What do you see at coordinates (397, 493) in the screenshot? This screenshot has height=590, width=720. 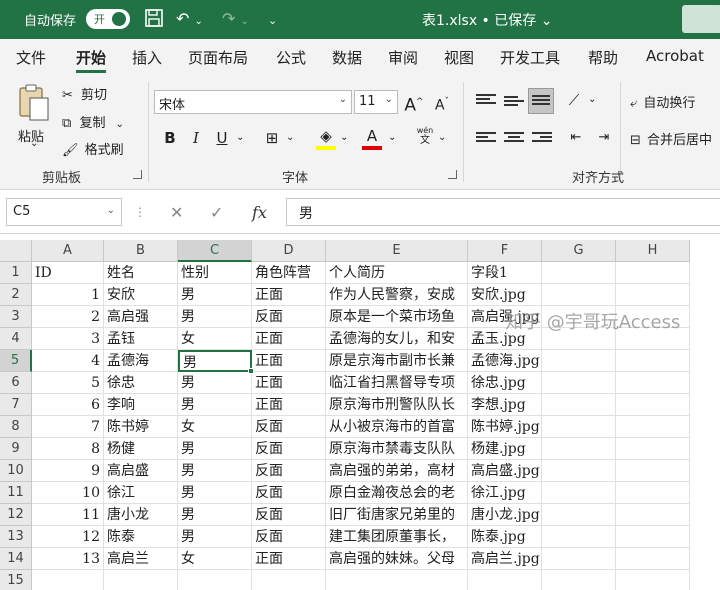 I see `table-cell: 原白金瀚夜总会的老` at bounding box center [397, 493].